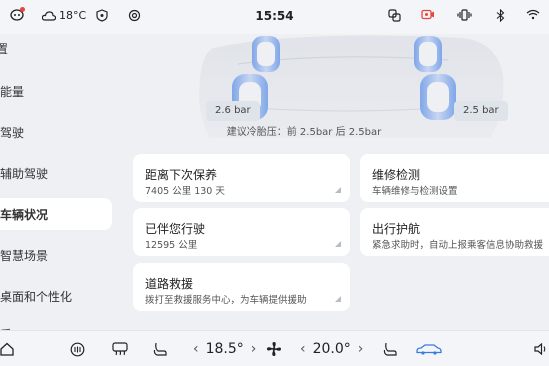 The image size is (549, 366). What do you see at coordinates (58, 324) in the screenshot?
I see `sidebar-item-system: 系` at bounding box center [58, 324].